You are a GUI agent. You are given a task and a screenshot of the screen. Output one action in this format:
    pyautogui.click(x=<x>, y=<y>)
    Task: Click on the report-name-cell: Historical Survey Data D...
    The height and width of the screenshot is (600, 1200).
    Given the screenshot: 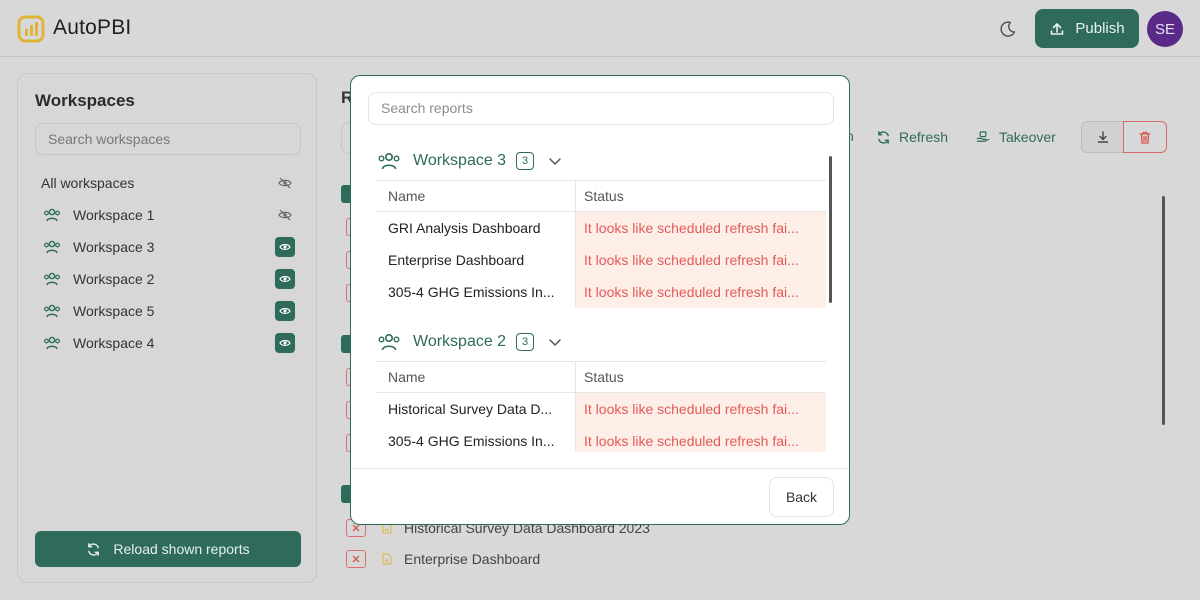 What is the action you would take?
    pyautogui.click(x=476, y=409)
    